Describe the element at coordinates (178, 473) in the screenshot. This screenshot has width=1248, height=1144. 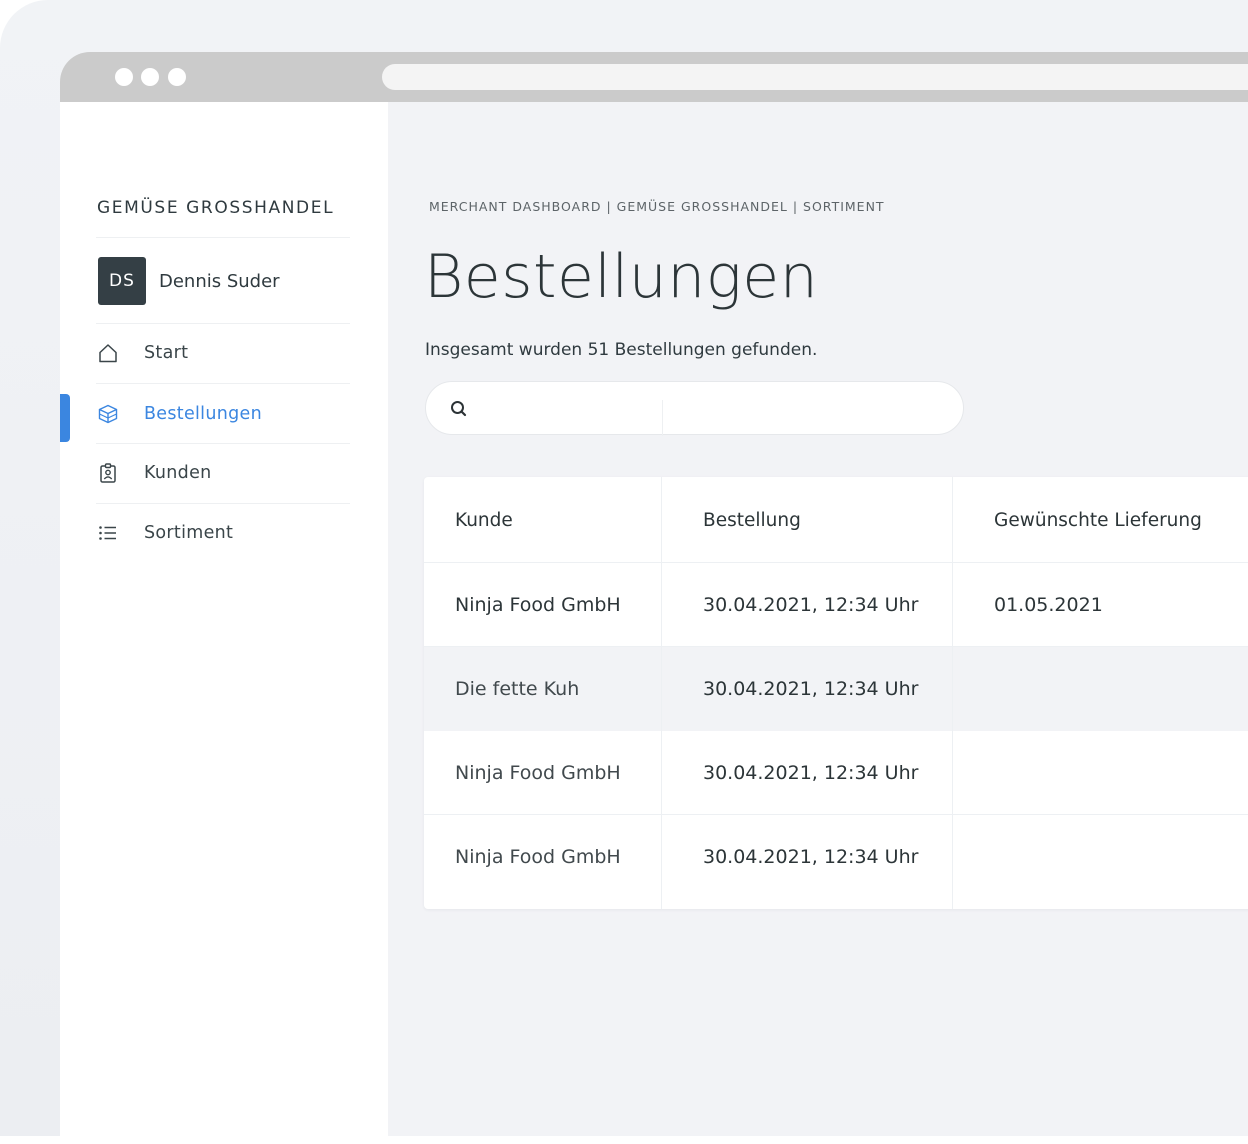
I see `sidebar-item-label: Kunden` at that location.